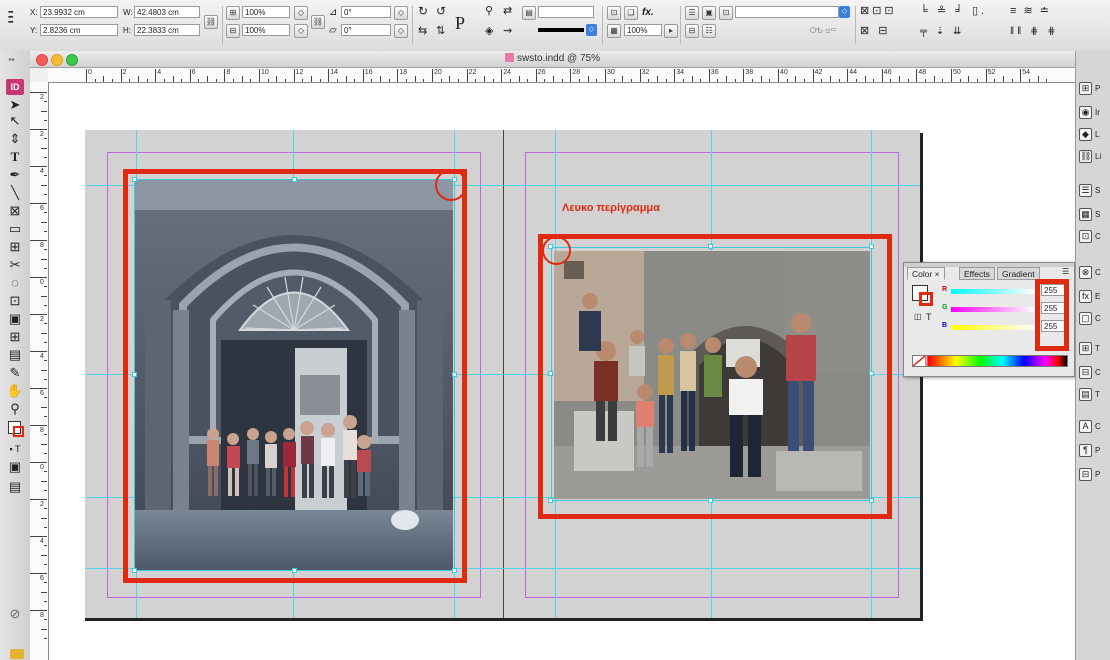 This screenshot has height=660, width=1110. I want to click on table-tool-icon: ⊞, so click(15, 247).